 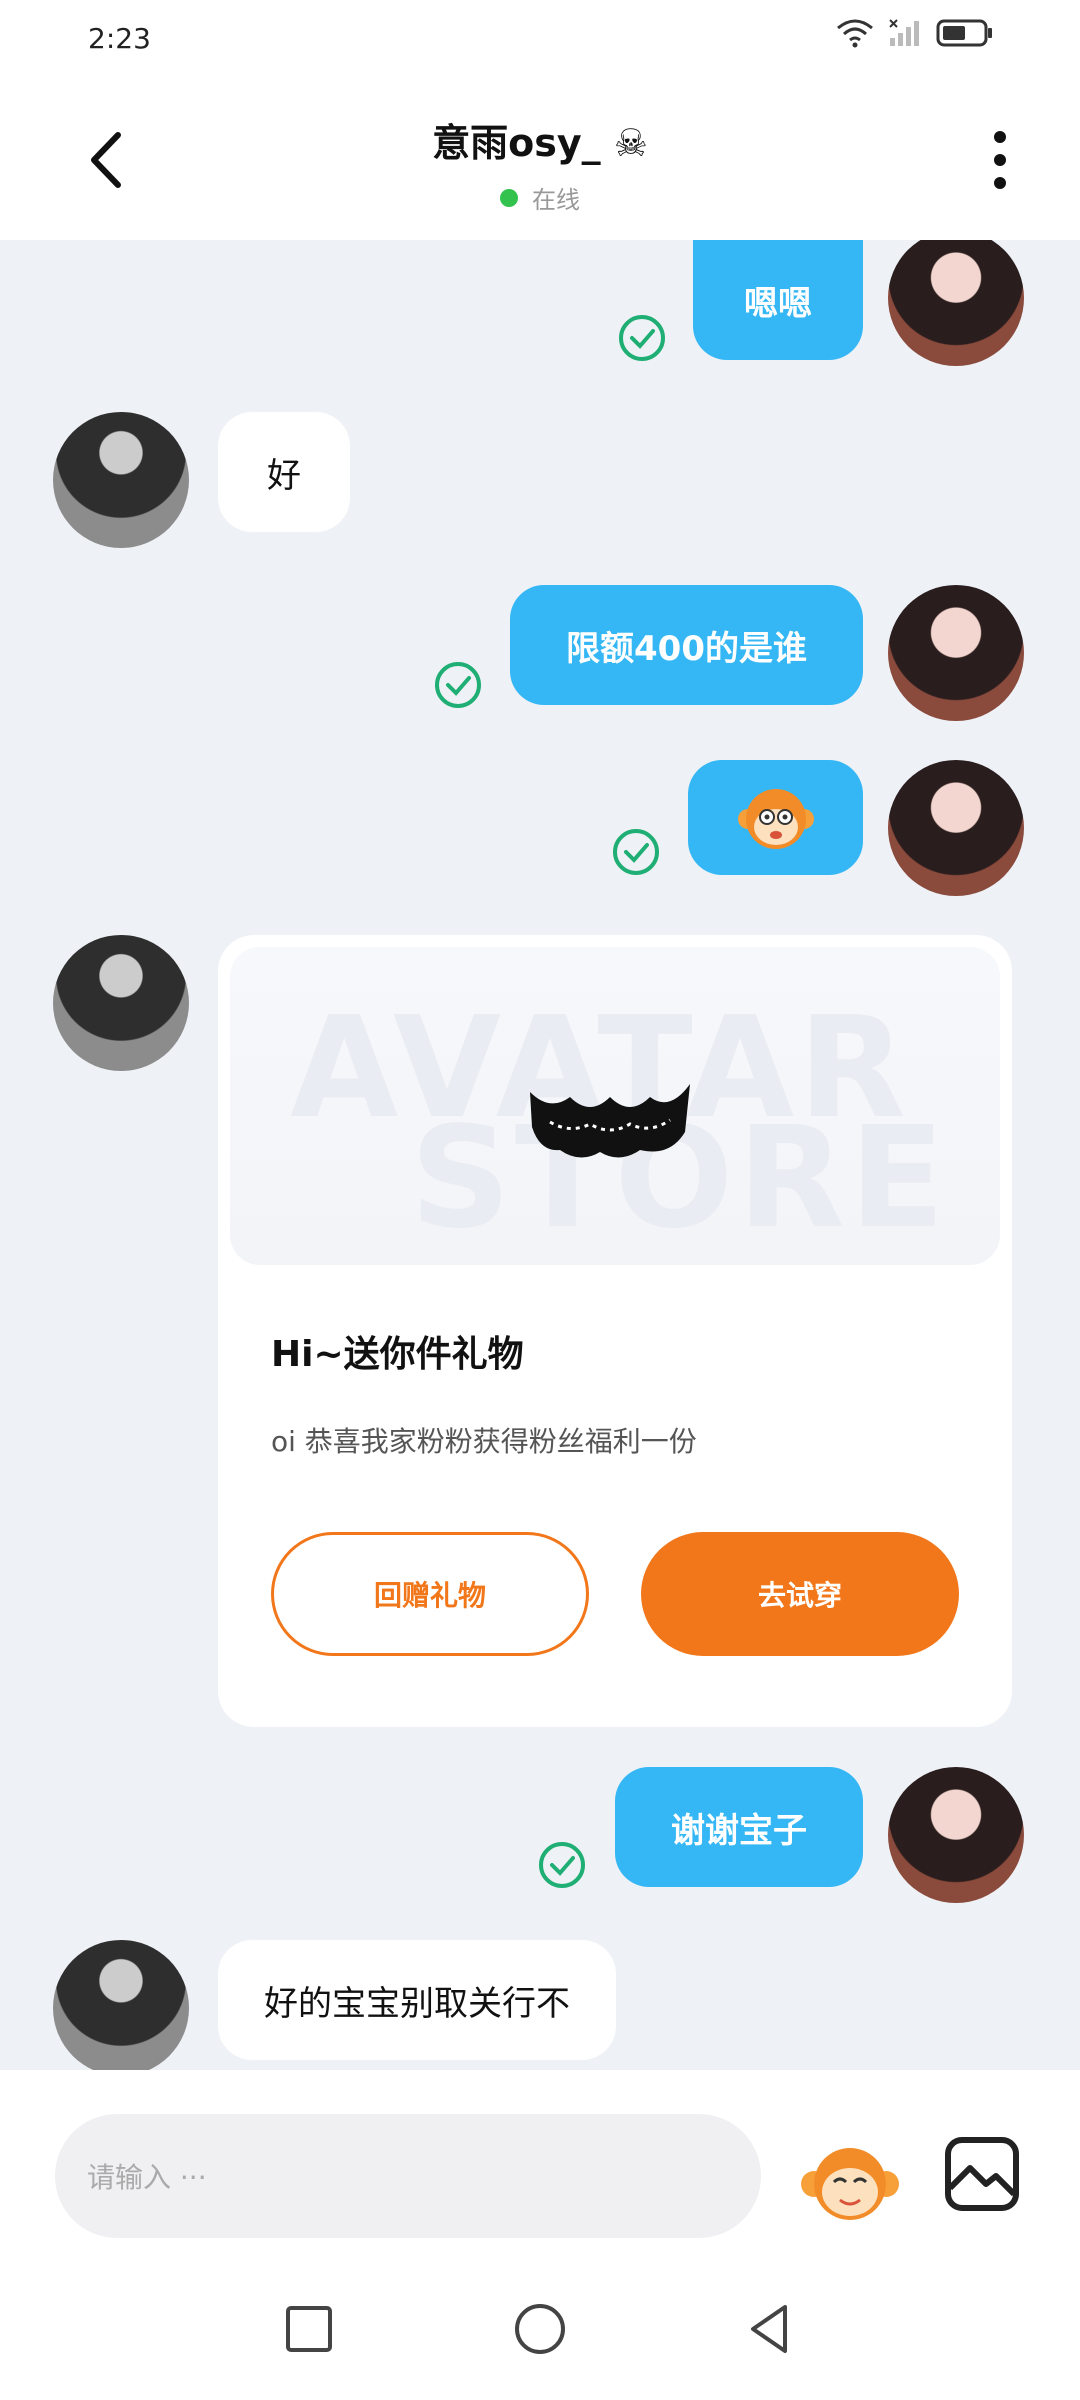 What do you see at coordinates (516, 143) in the screenshot?
I see `contact-name-text: 意雨osy_` at bounding box center [516, 143].